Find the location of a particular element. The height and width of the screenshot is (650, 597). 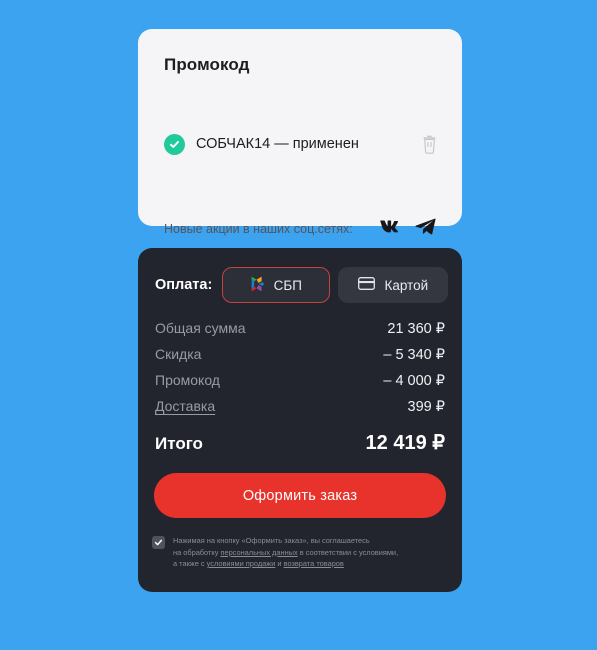

summary-row-delivery: Доставка 399 ₽ is located at coordinates (300, 411).